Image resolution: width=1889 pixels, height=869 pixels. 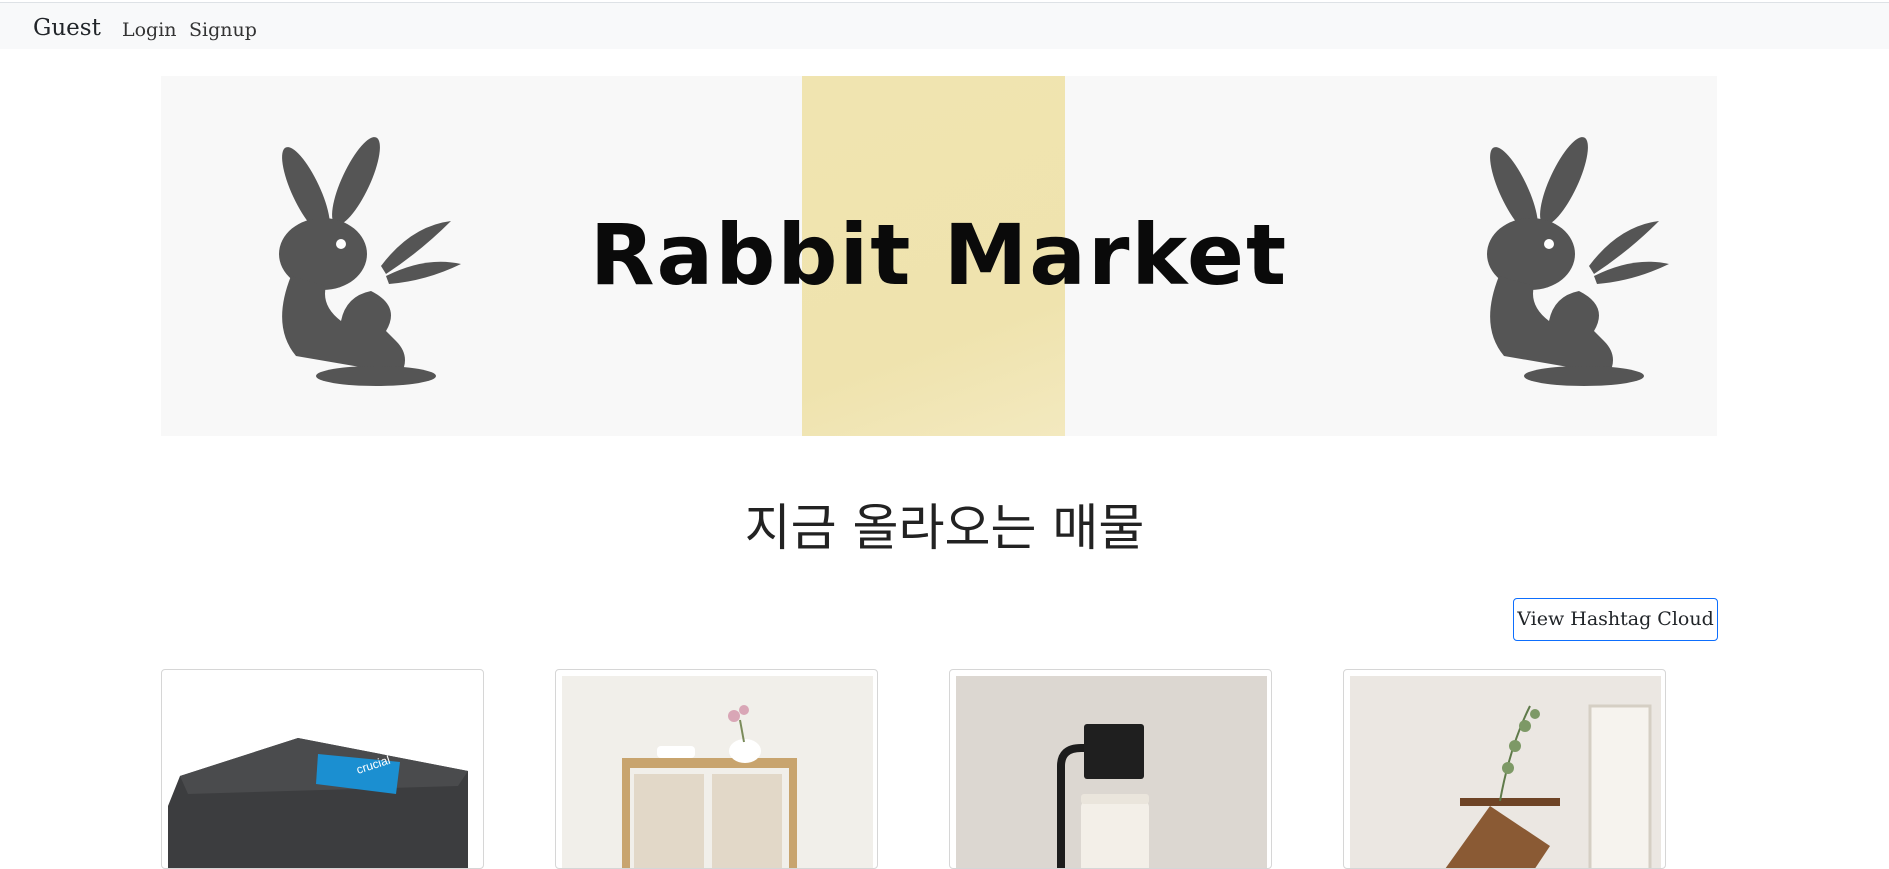 I want to click on navbar-brand: Guest, so click(x=67, y=28).